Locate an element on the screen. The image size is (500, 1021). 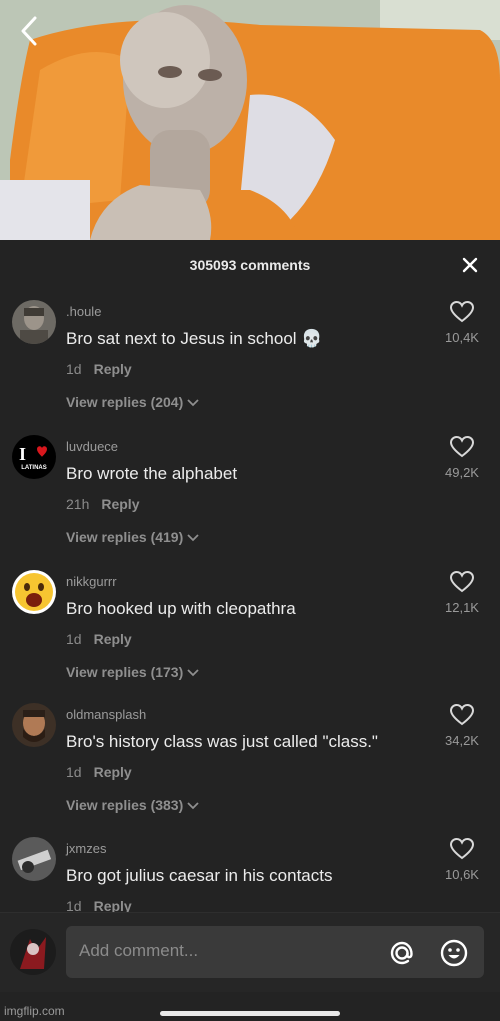
at-icon is located at coordinates (401, 953).